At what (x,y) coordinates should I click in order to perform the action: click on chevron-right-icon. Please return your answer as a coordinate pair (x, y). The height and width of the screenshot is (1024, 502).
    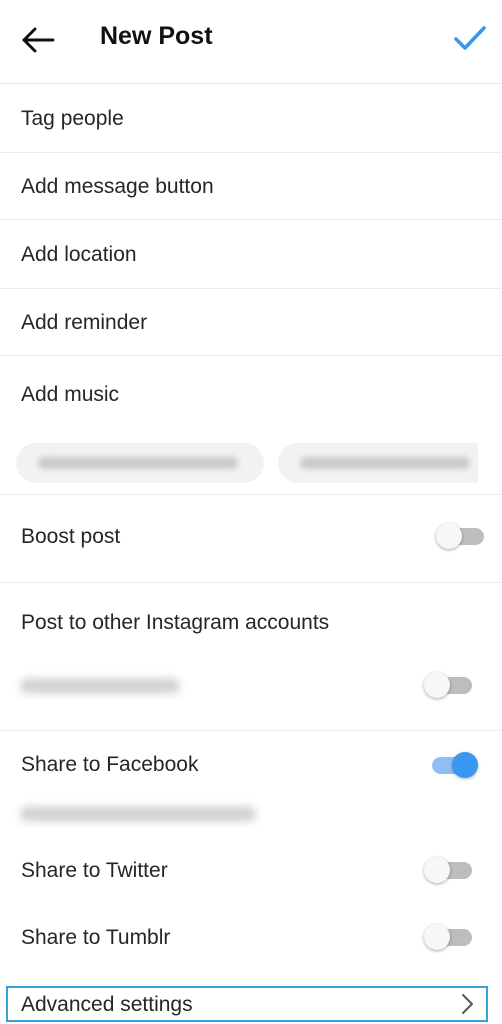
    Looking at the image, I should click on (467, 1004).